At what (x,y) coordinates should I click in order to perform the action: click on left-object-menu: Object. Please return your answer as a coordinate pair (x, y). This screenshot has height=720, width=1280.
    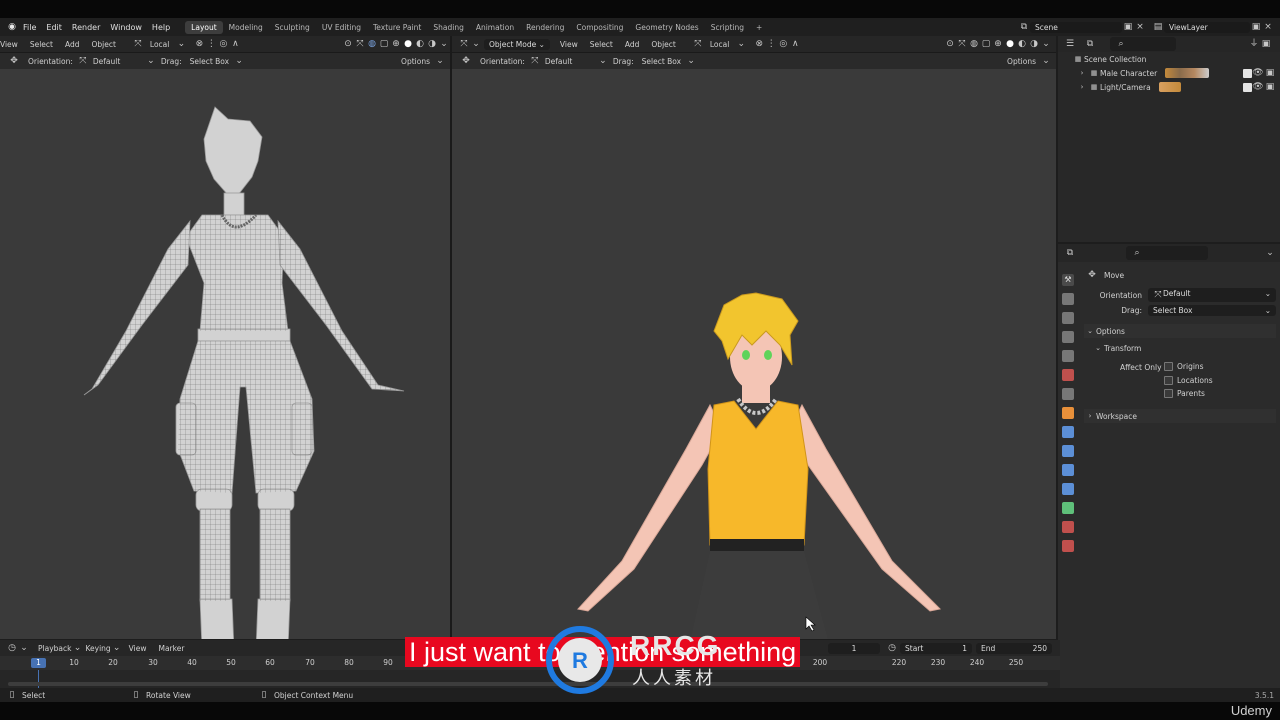
    Looking at the image, I should click on (103, 44).